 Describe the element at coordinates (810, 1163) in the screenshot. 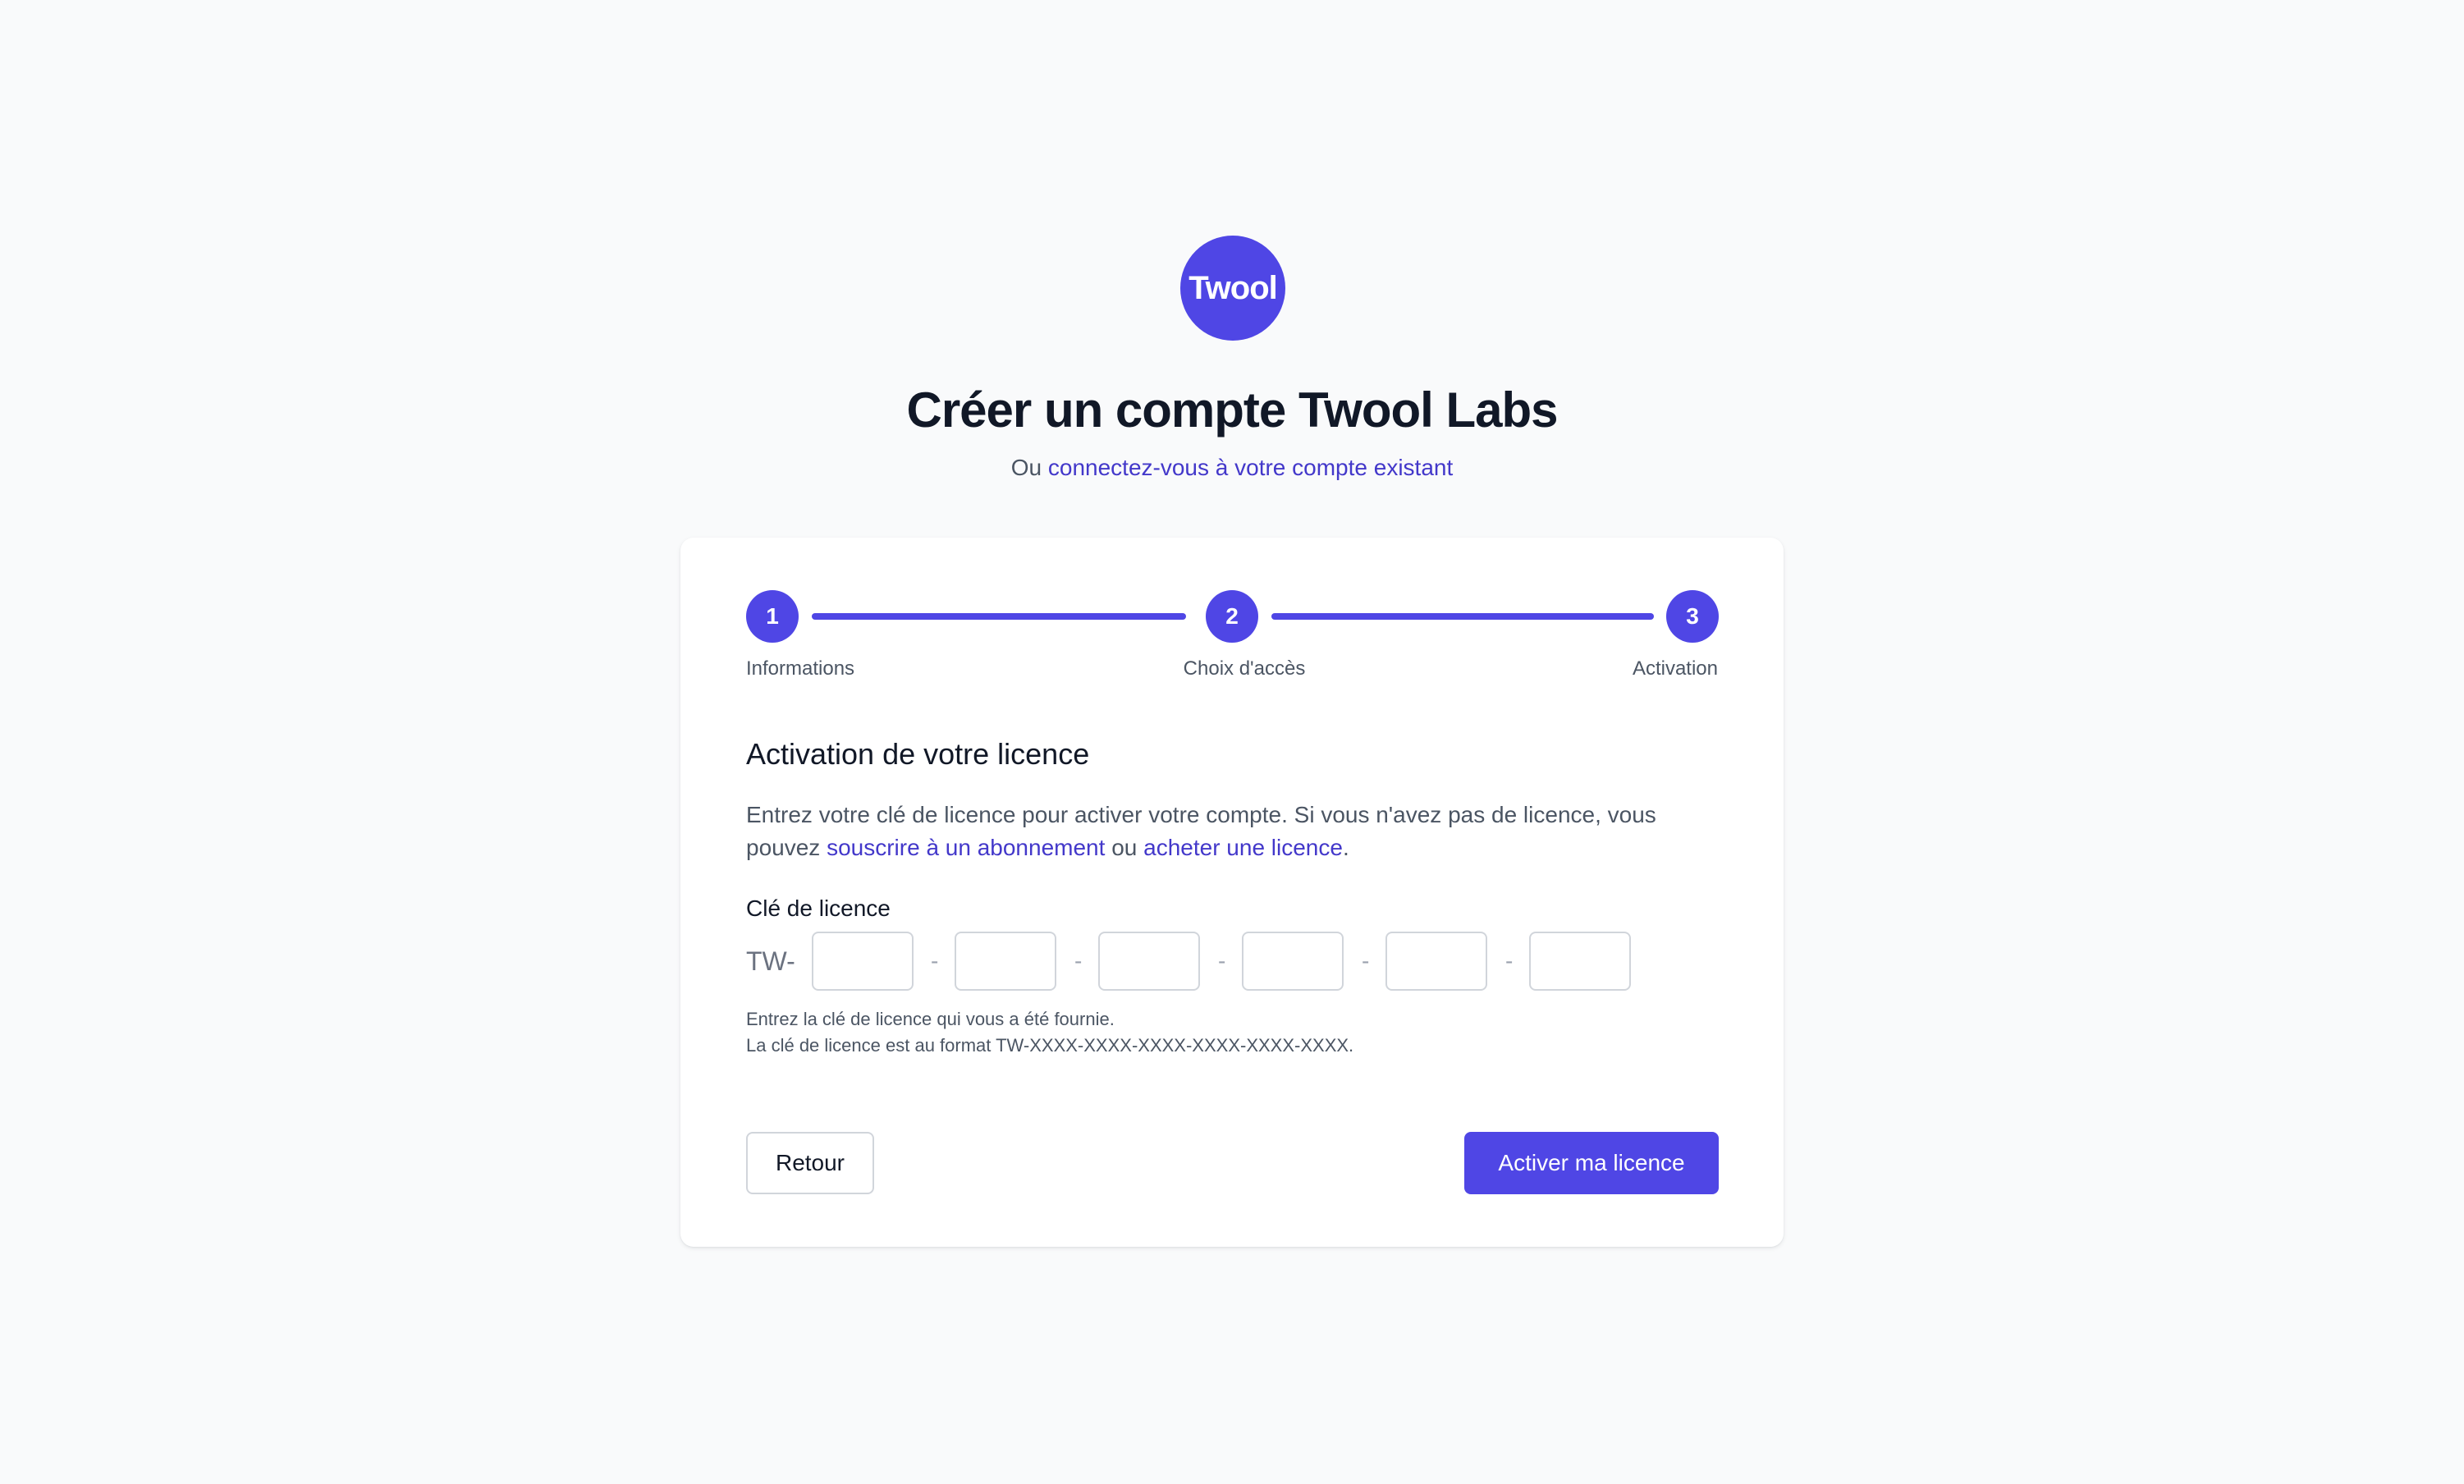

I see `back-button: Retour` at that location.